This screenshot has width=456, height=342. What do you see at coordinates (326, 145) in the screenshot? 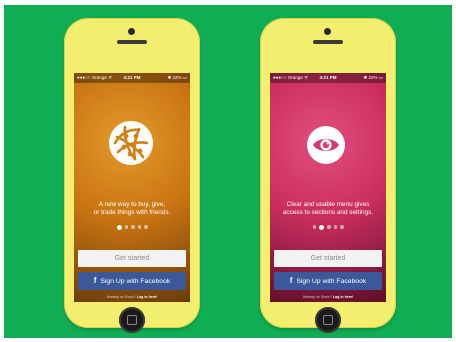
I see `eye-icon` at bounding box center [326, 145].